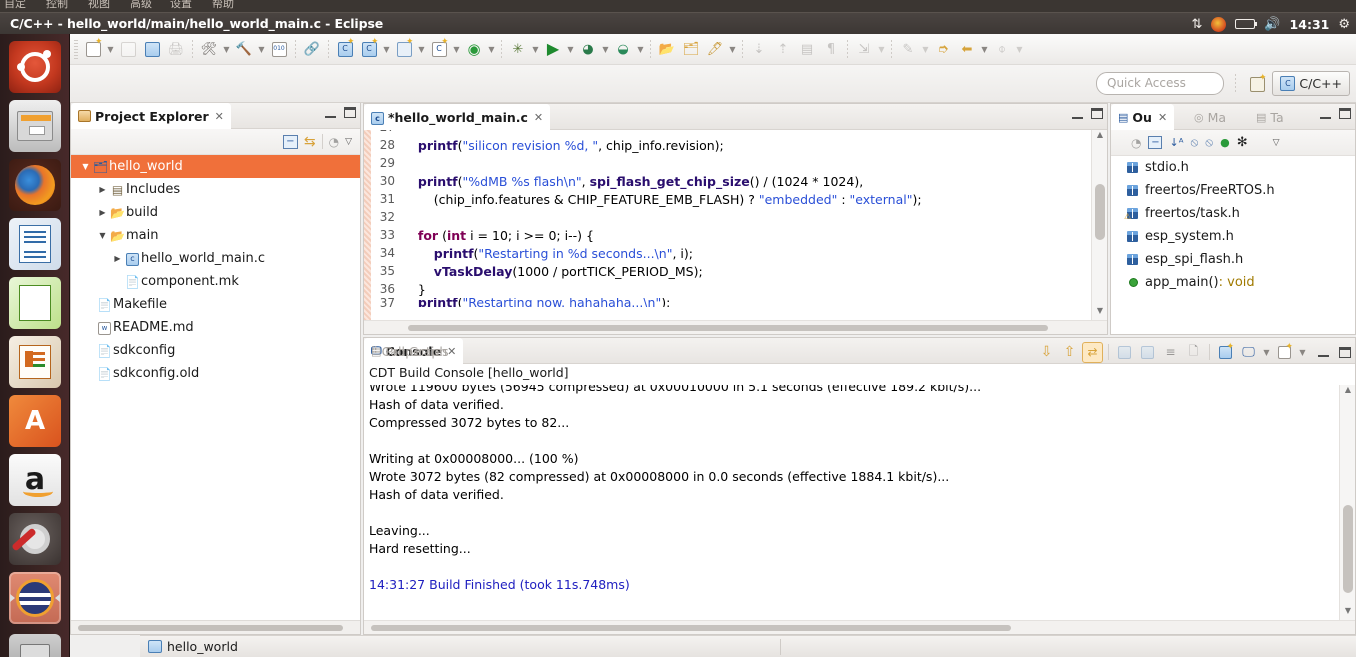  What do you see at coordinates (1233, 213) in the screenshot?
I see `outline-item-freertos-task-h: ⚠ freertos/task.h` at bounding box center [1233, 213].